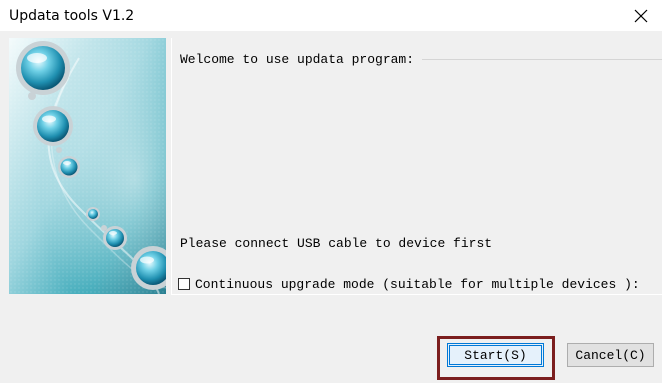 This screenshot has width=662, height=383. What do you see at coordinates (336, 243) in the screenshot?
I see `connect-usb-text: Please connect USB cable to device first` at bounding box center [336, 243].